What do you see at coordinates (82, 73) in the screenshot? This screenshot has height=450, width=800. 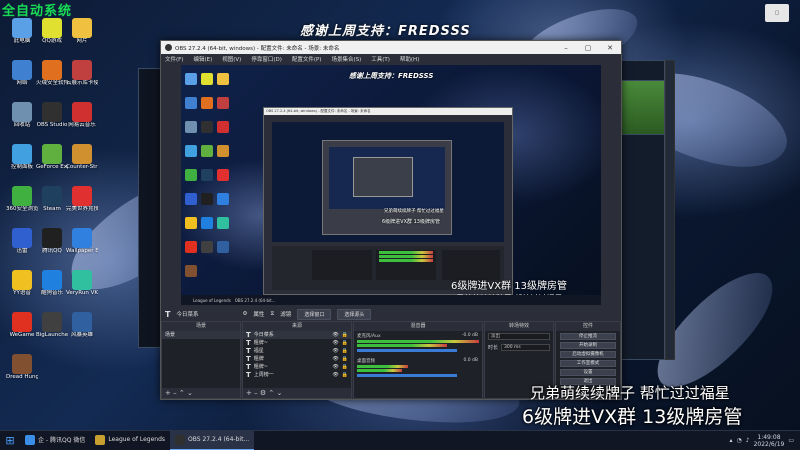 I see `desktop-icon: 云展示库卡使用` at bounding box center [82, 73].